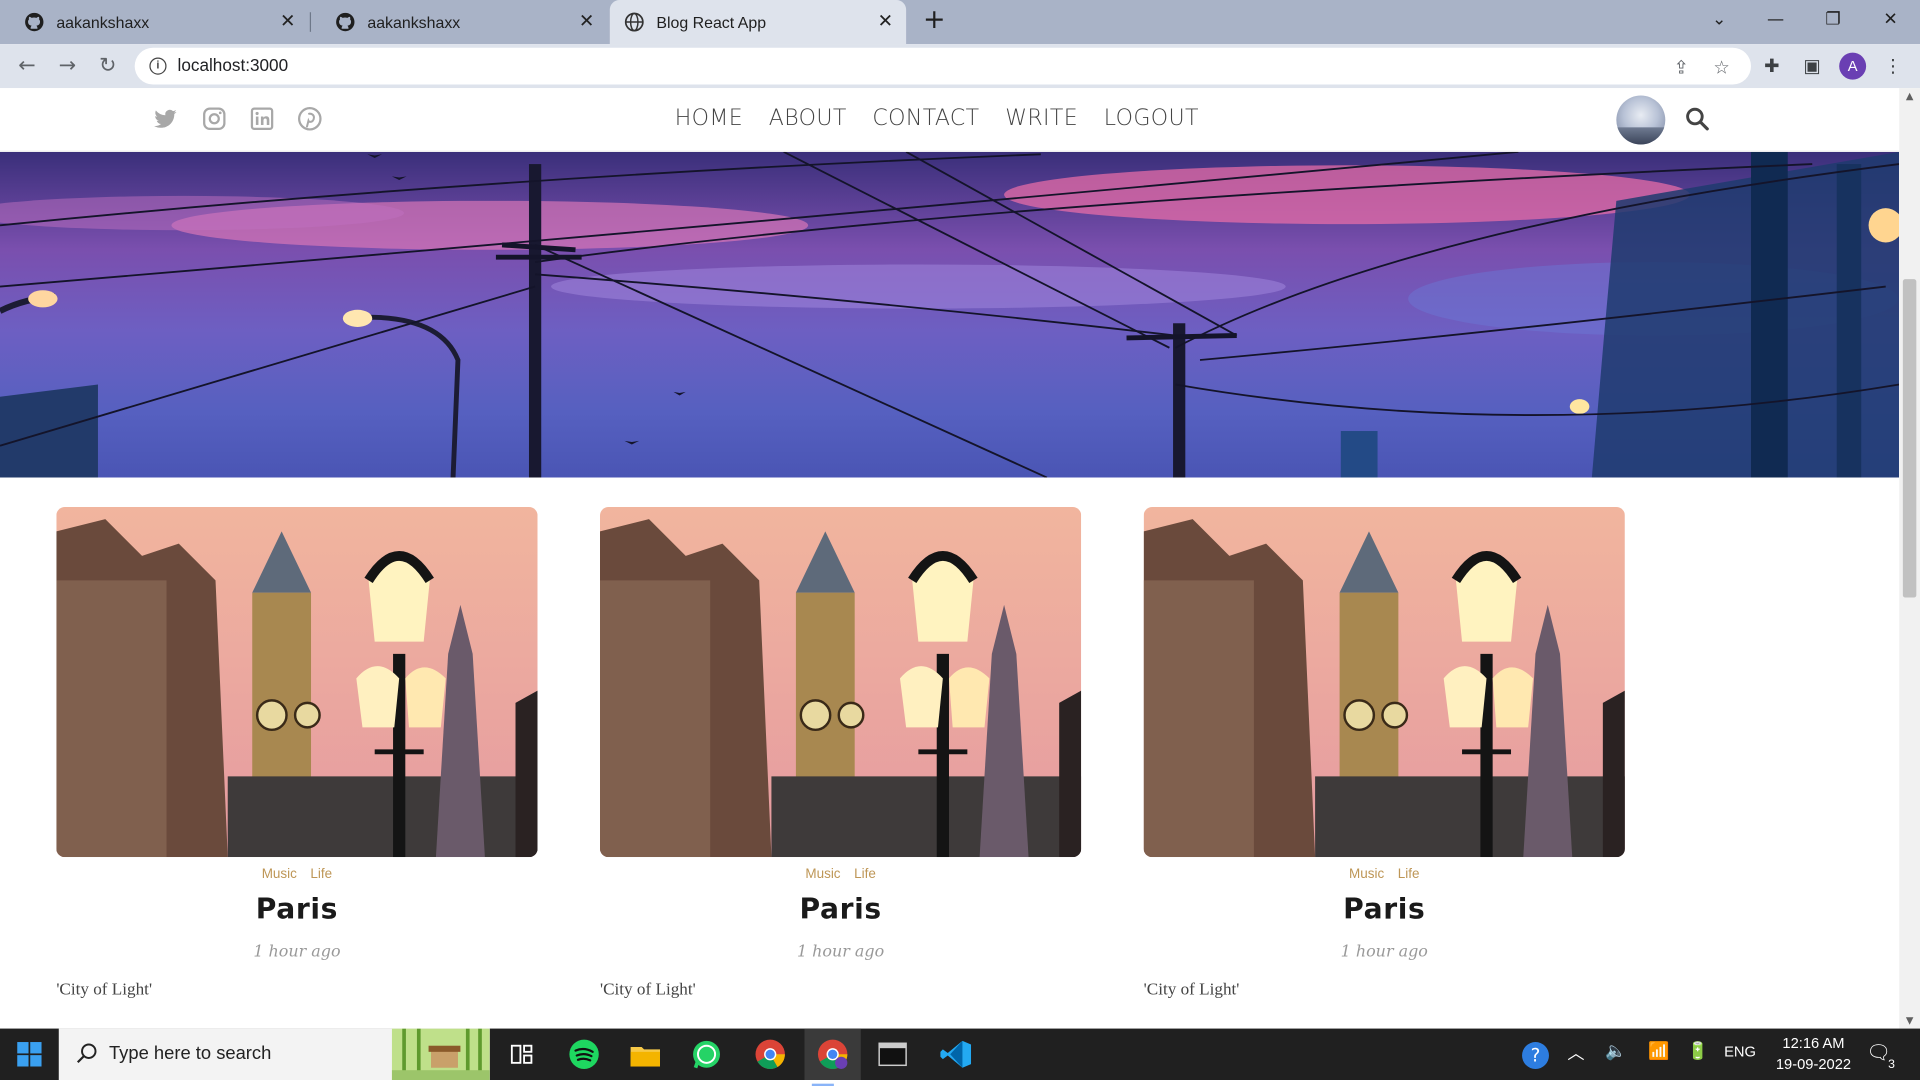  Describe the element at coordinates (1658, 1051) in the screenshot. I see `wifi-icon: 📶` at that location.